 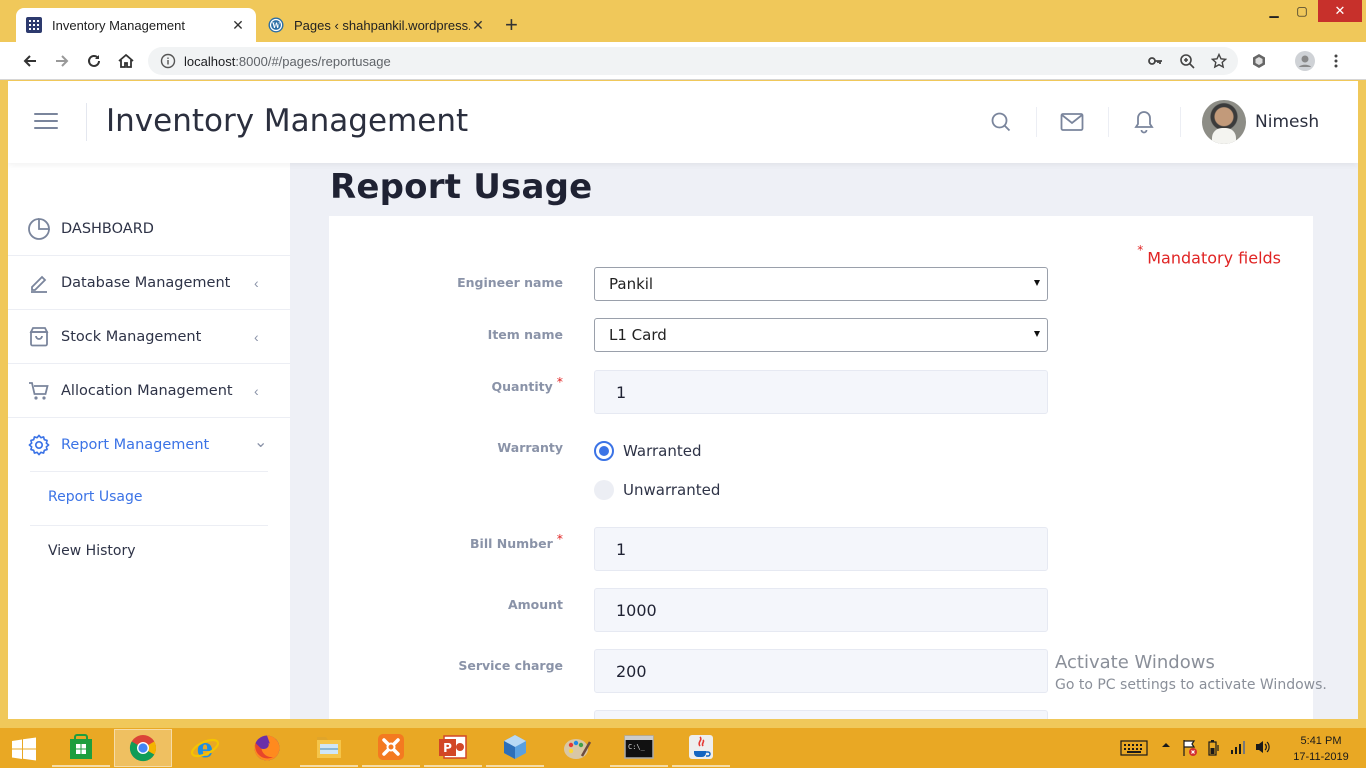 I want to click on chrome-icon, so click(x=143, y=748).